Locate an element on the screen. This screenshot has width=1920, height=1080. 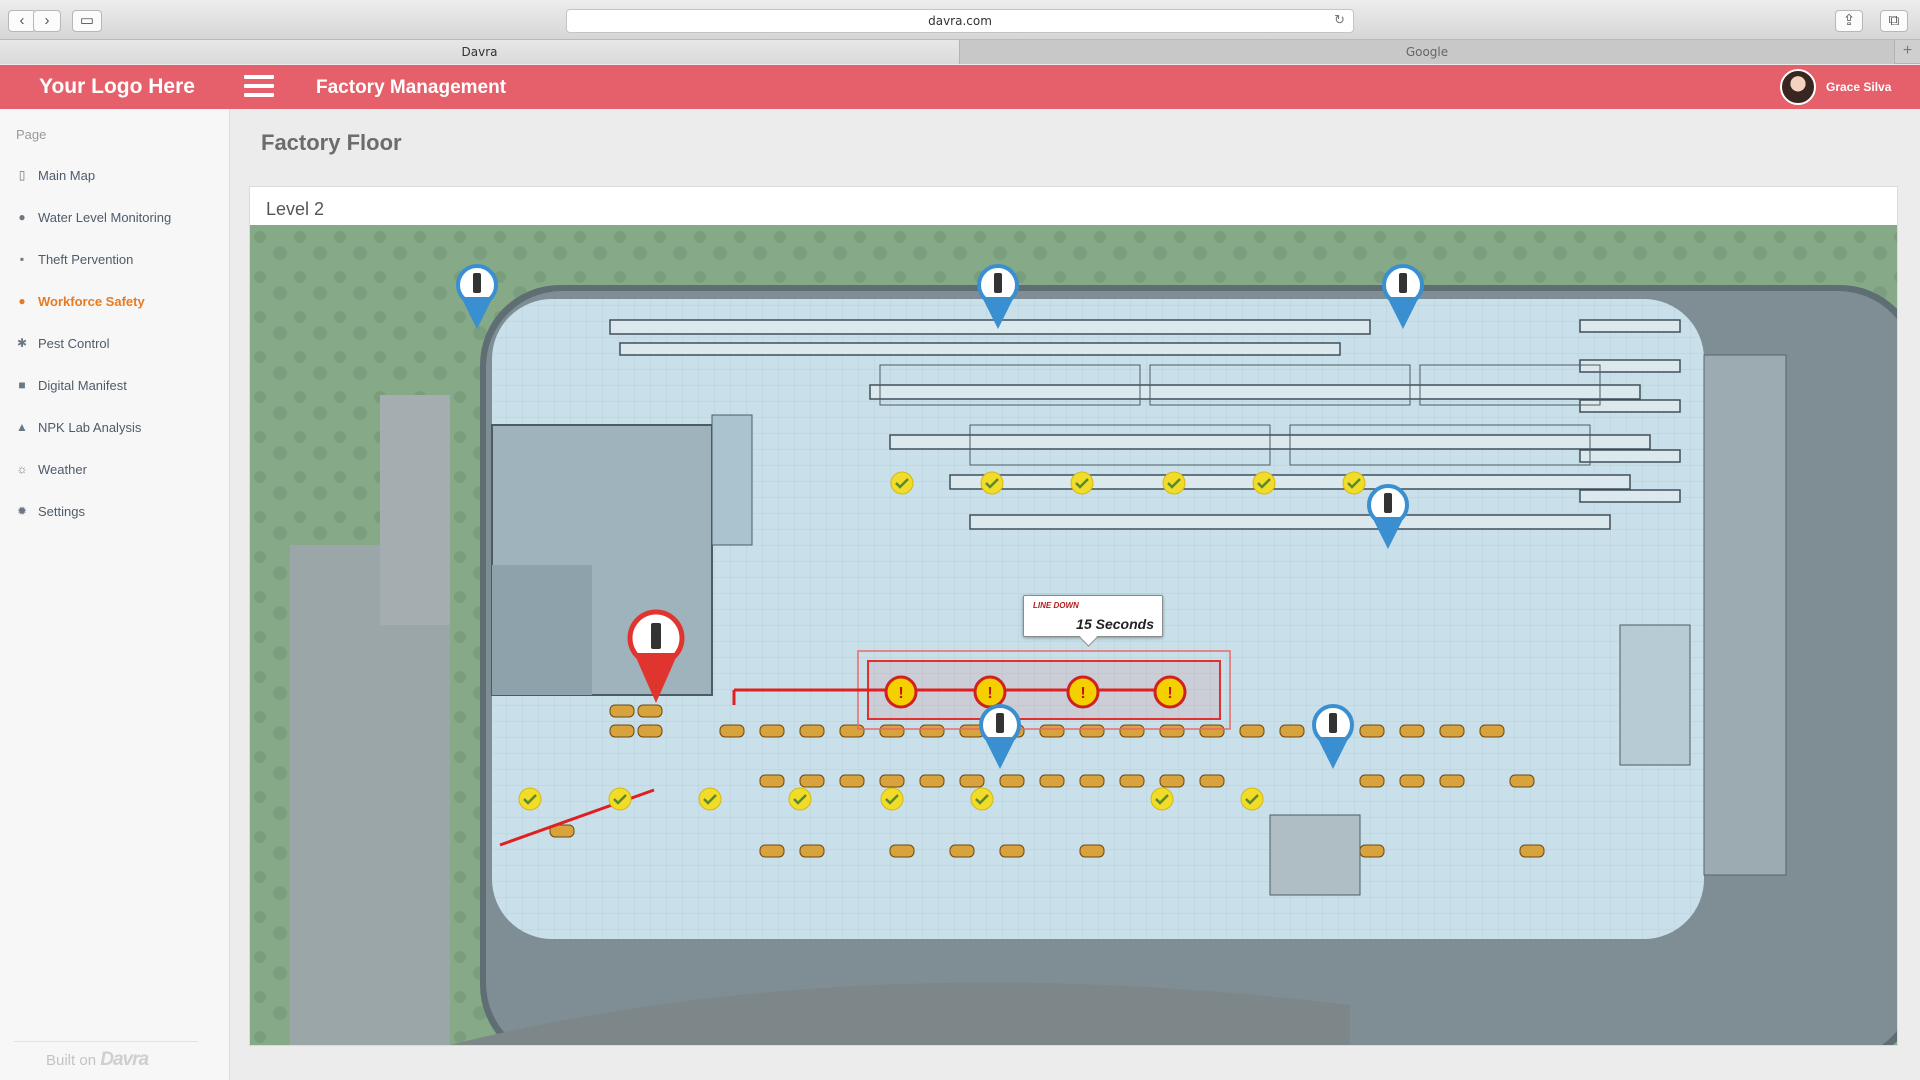
droplet-icon: ● is located at coordinates (22, 217).